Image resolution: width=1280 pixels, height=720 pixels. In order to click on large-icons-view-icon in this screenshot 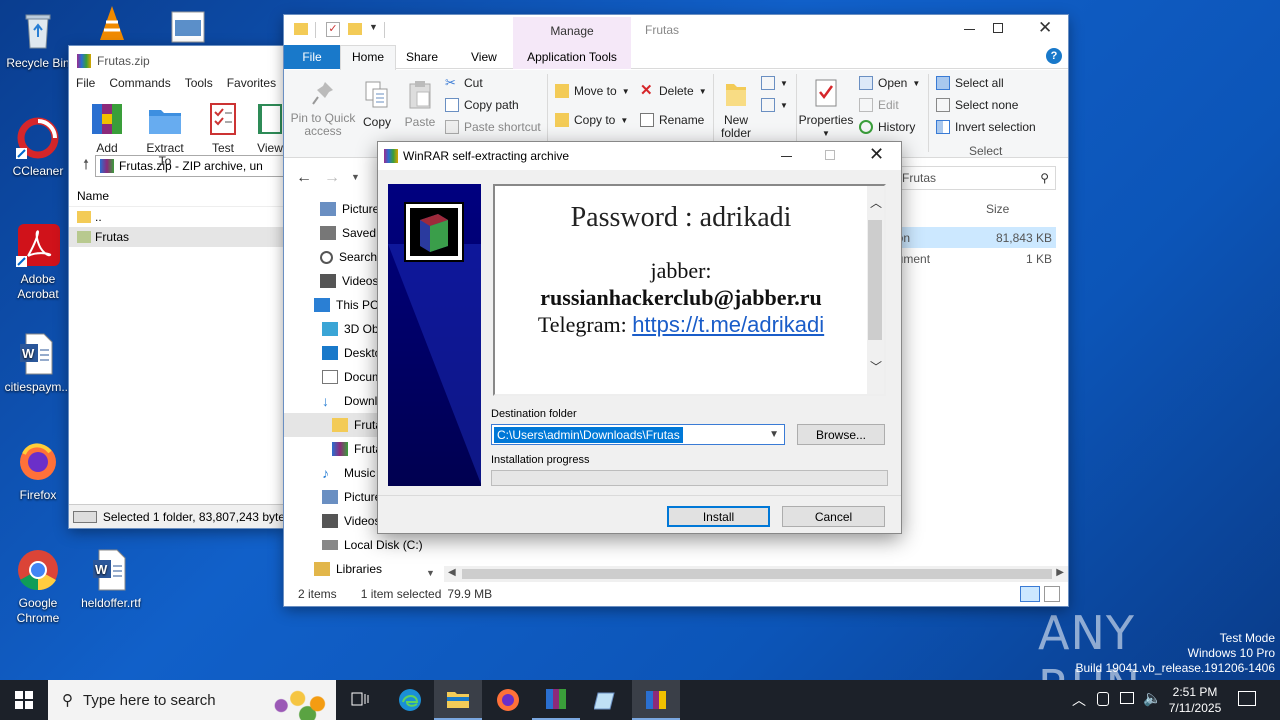, I will do `click(1052, 594)`.